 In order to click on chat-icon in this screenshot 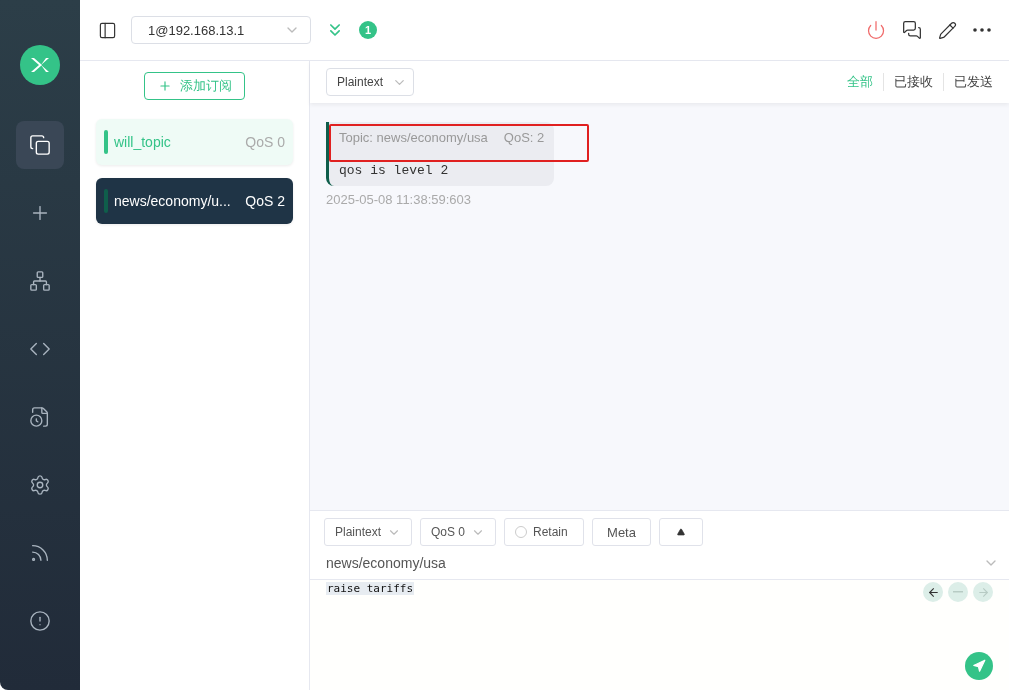, I will do `click(912, 30)`.